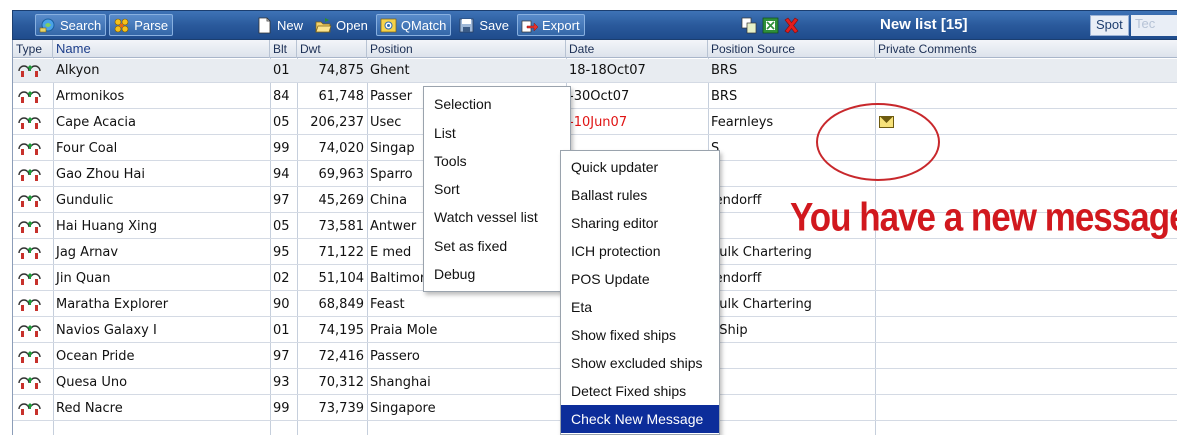  What do you see at coordinates (497, 161) in the screenshot?
I see `context-menu-item: Tools` at bounding box center [497, 161].